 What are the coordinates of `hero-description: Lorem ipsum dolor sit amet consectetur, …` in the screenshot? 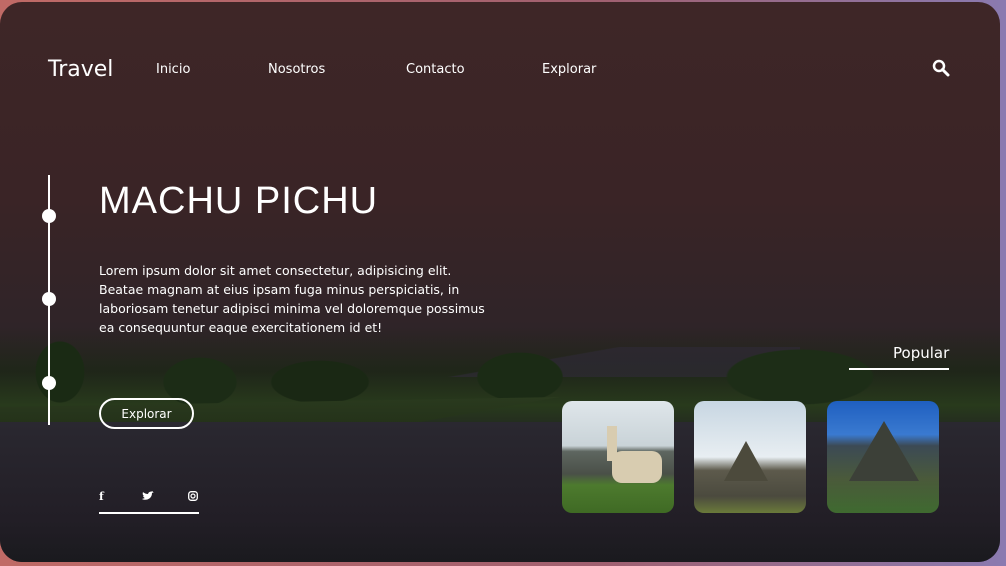 It's located at (292, 299).